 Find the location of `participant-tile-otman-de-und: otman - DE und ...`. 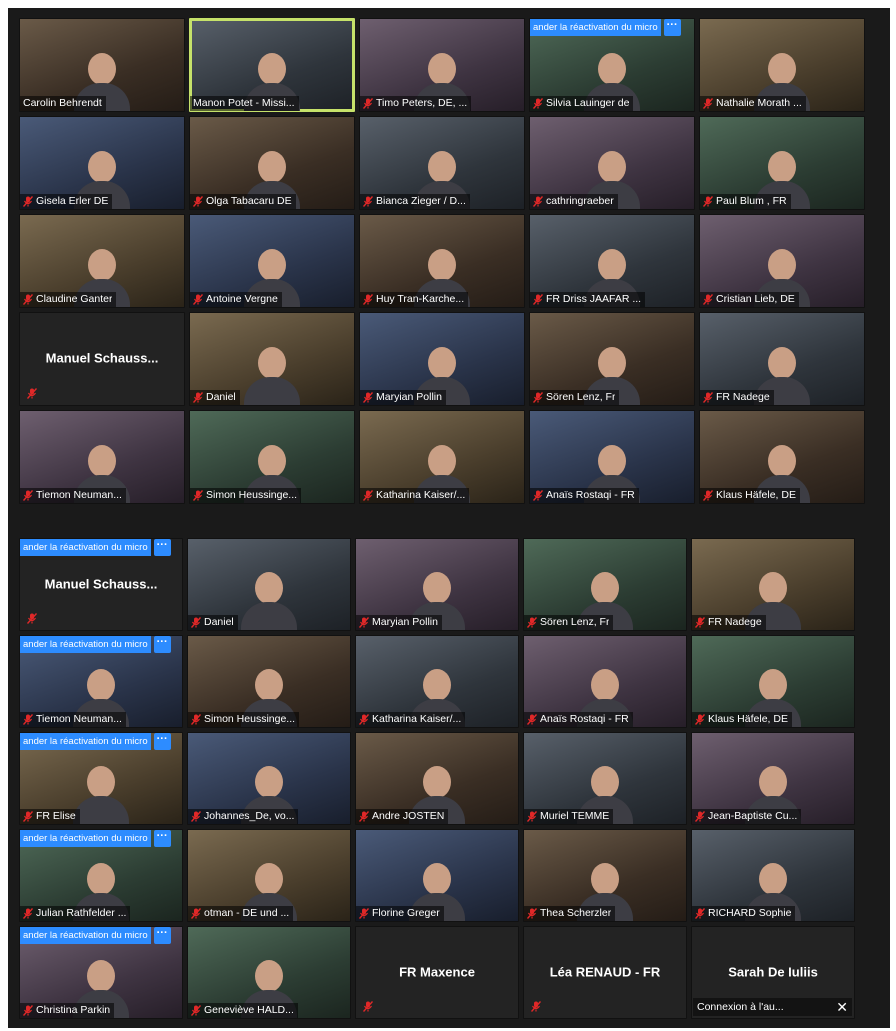

participant-tile-otman-de-und: otman - DE und ... is located at coordinates (269, 875).